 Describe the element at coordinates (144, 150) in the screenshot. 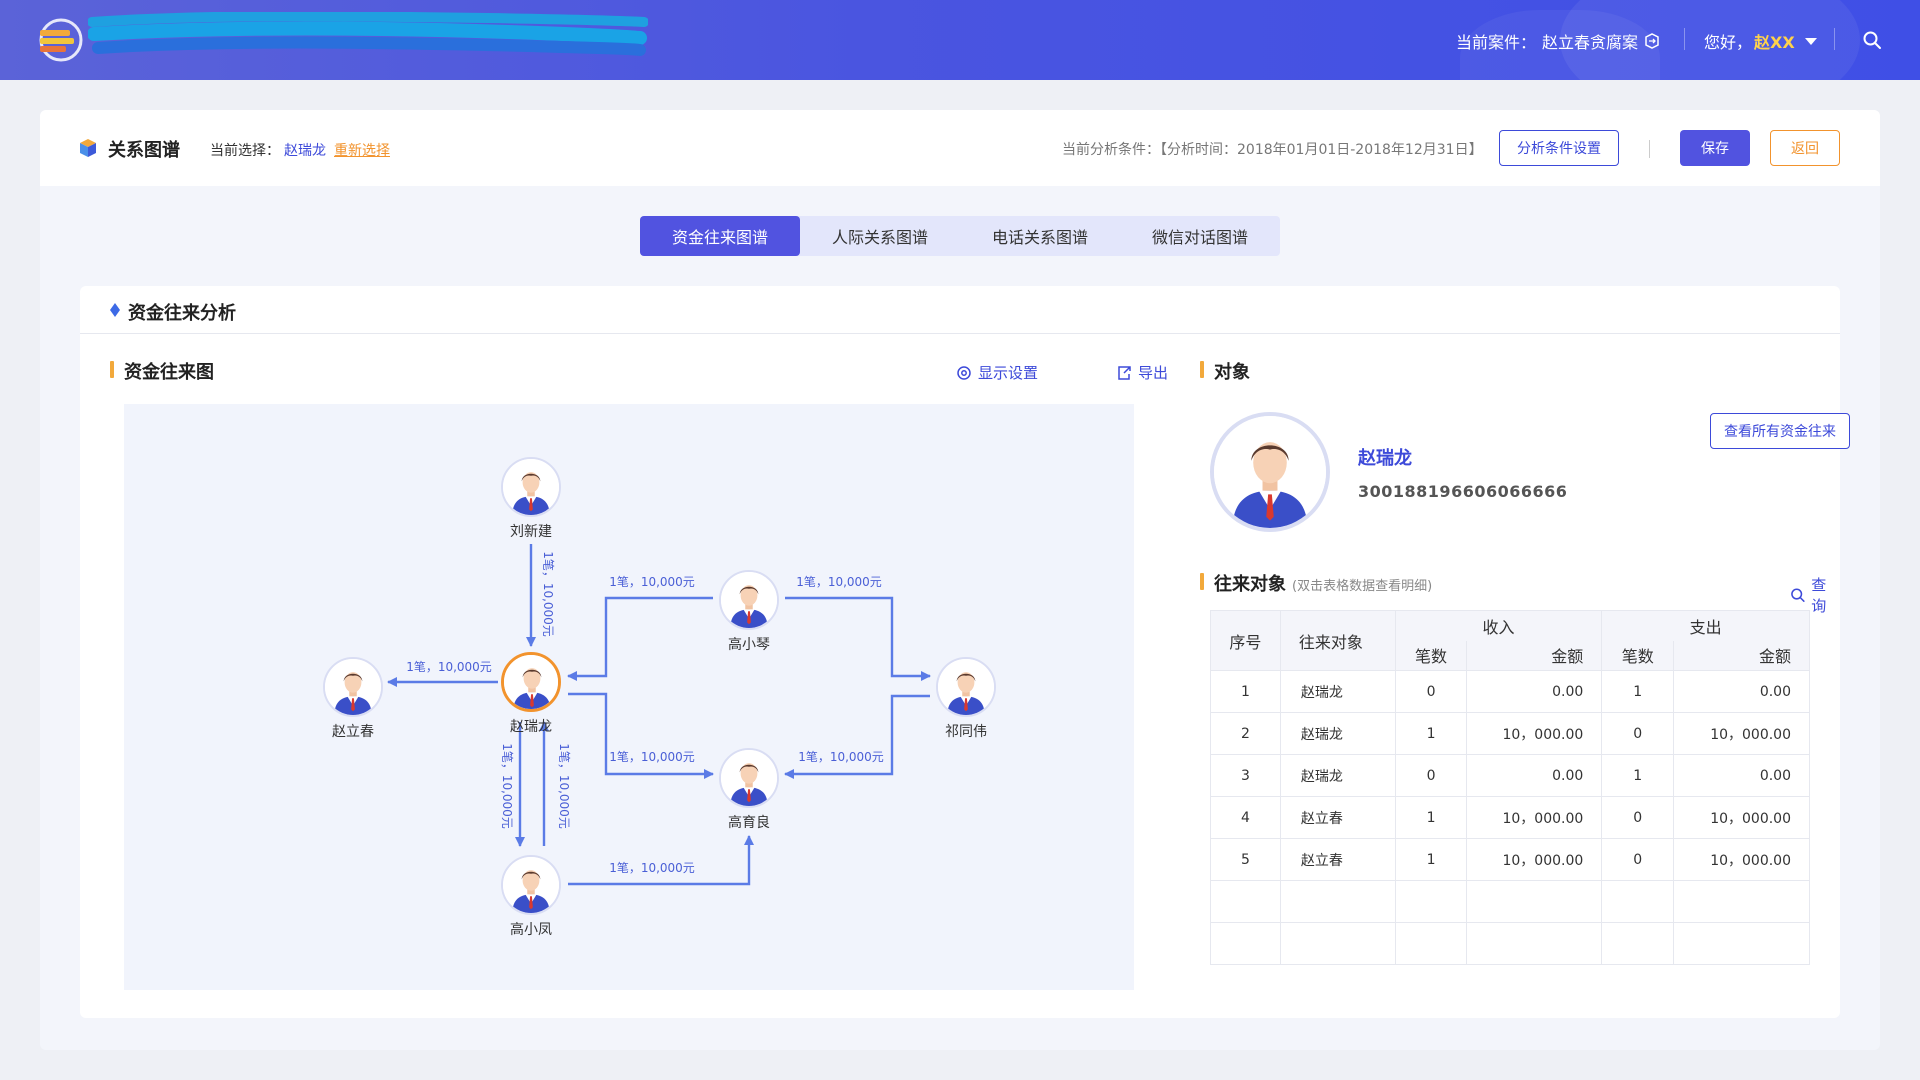

I see `page-title: 关系图谱` at that location.